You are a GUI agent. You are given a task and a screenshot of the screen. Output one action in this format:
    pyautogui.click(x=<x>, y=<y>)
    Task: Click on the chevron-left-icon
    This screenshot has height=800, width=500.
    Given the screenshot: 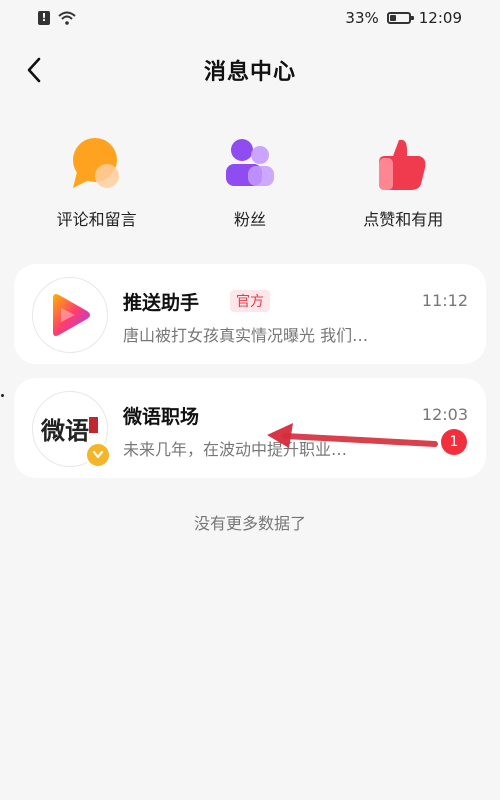 What is the action you would take?
    pyautogui.click(x=34, y=70)
    